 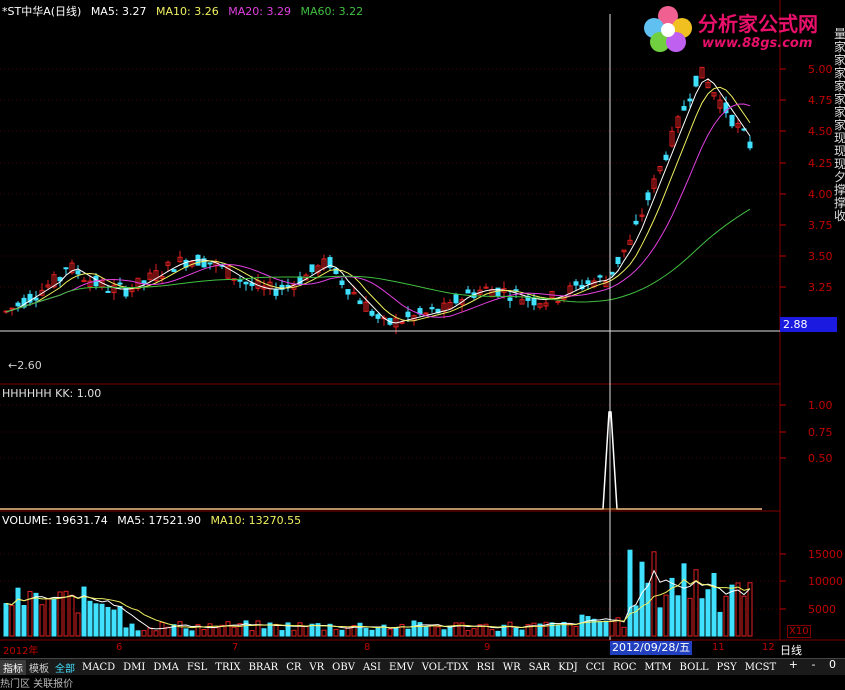 I want to click on indicator-tab-emv: EMV, so click(x=401, y=667).